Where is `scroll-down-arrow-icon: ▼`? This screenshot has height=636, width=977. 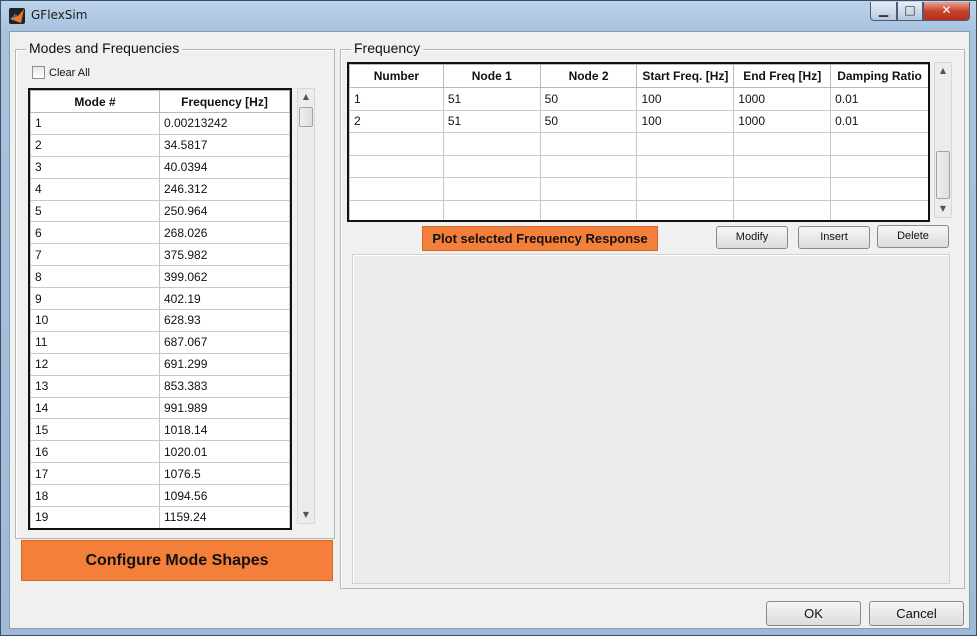 scroll-down-arrow-icon: ▼ is located at coordinates (306, 515).